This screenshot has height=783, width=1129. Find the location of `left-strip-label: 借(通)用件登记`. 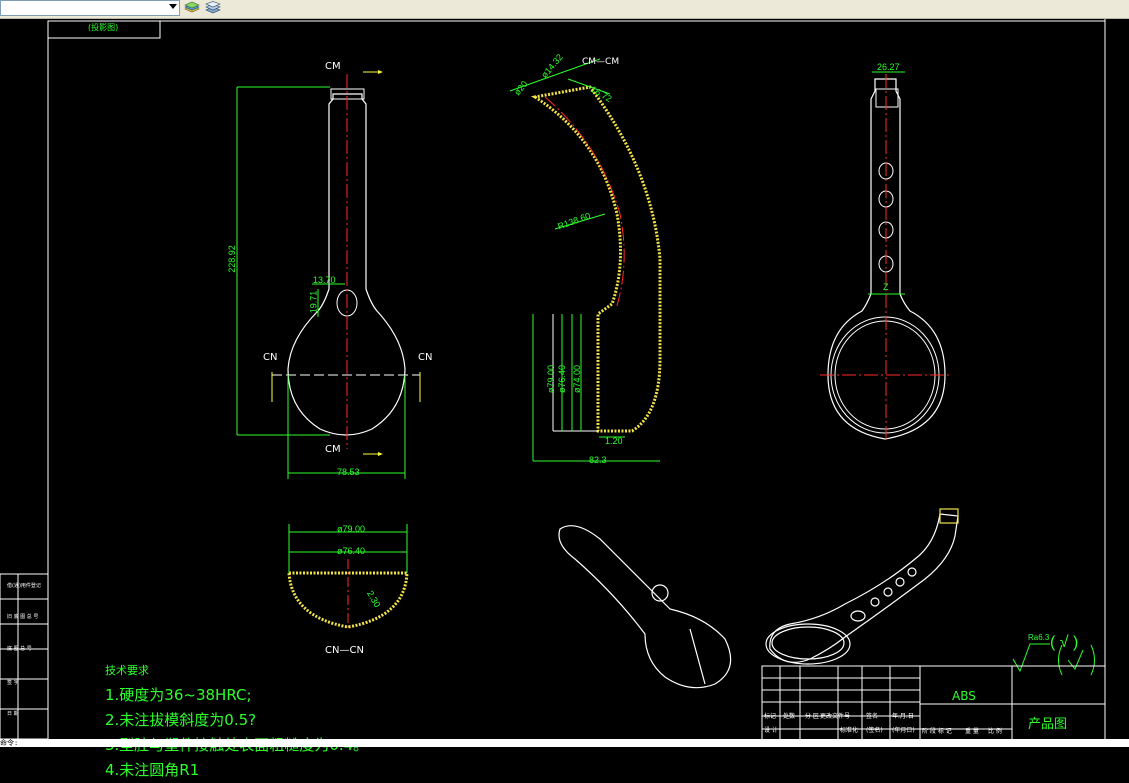

left-strip-label: 借(通)用件登记 is located at coordinates (24, 586).